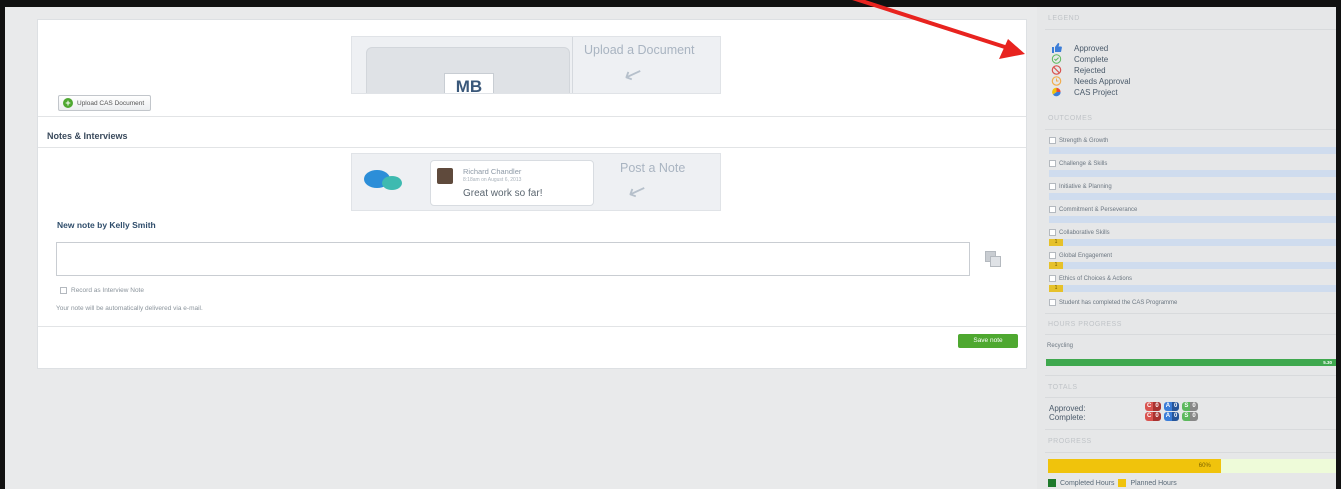 The image size is (1341, 489). What do you see at coordinates (653, 168) in the screenshot?
I see `post-note-caption: Post a Note` at bounding box center [653, 168].